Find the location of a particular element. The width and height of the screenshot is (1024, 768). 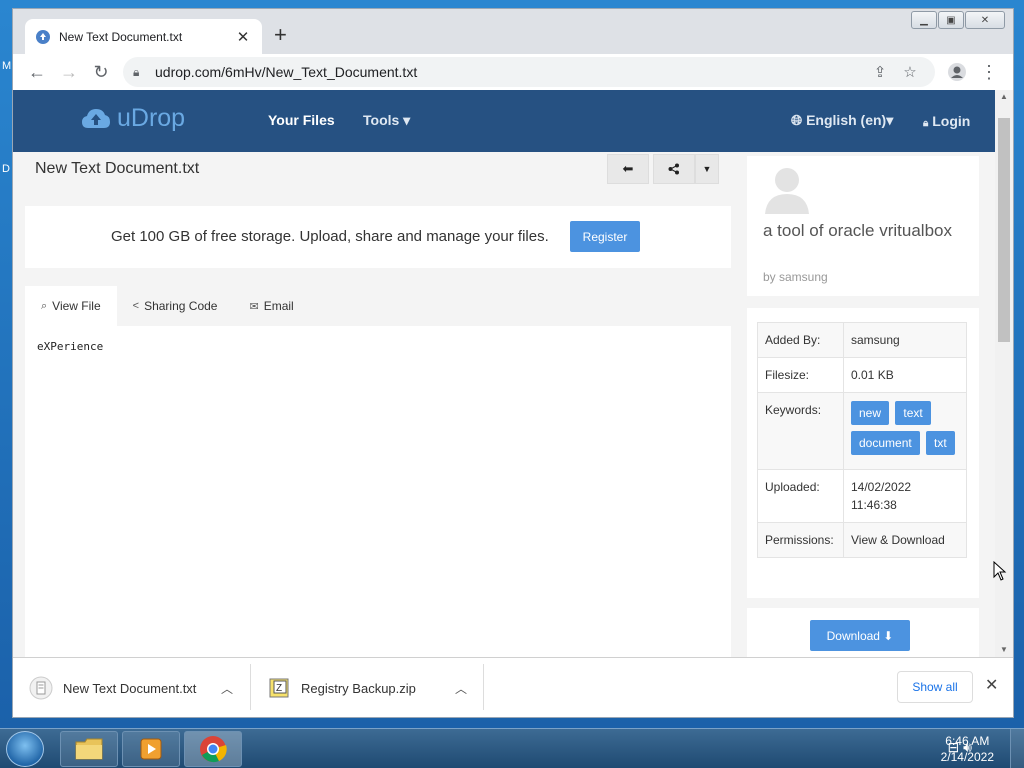

logo-text: uDrop is located at coordinates (151, 118).